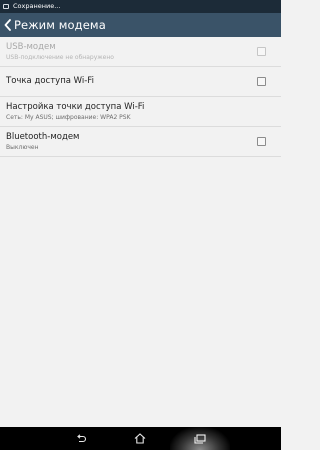 This screenshot has width=320, height=450. I want to click on setting-usb-tethering: USB-модем USB-подключение не обнаружено, so click(140, 52).